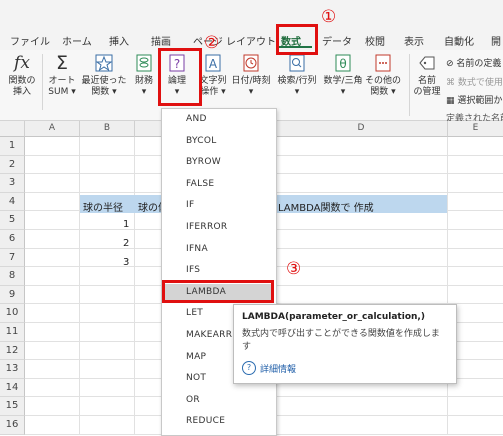 This screenshot has width=503, height=436. What do you see at coordinates (119, 40) in the screenshot?
I see `tab-insert: 挿入` at bounding box center [119, 40].